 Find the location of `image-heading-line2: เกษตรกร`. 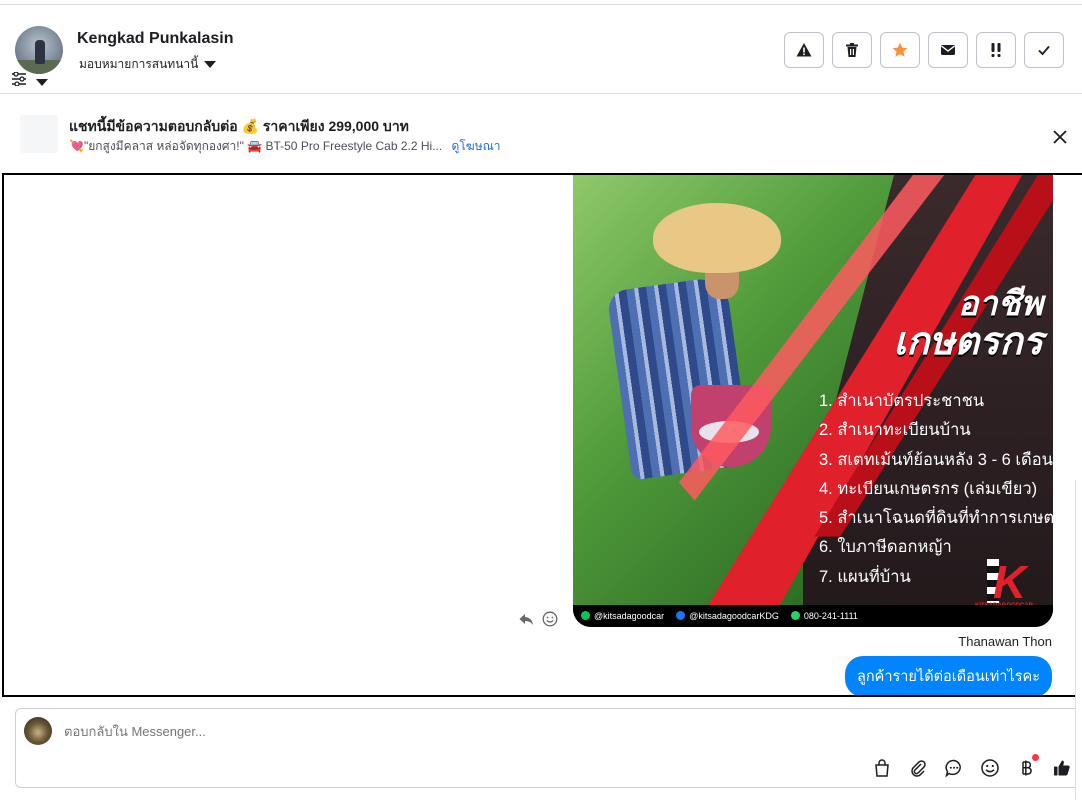

image-heading-line2: เกษตรกร is located at coordinates (968, 341).